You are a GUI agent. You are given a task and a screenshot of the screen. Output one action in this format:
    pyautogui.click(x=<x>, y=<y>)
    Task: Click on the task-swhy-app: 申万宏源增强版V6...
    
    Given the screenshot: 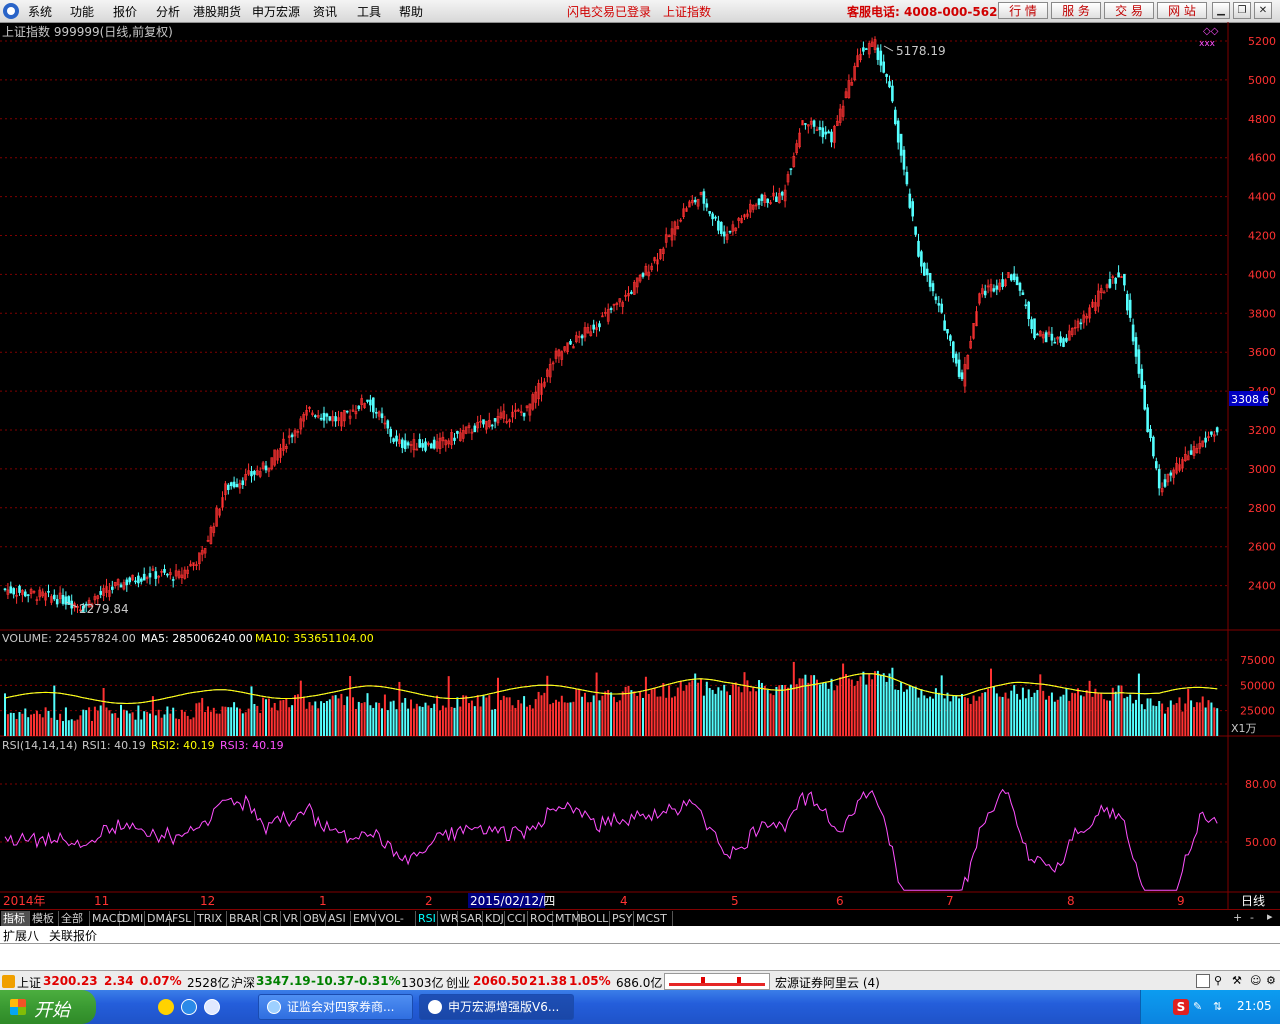 What is the action you would take?
    pyautogui.click(x=496, y=1007)
    